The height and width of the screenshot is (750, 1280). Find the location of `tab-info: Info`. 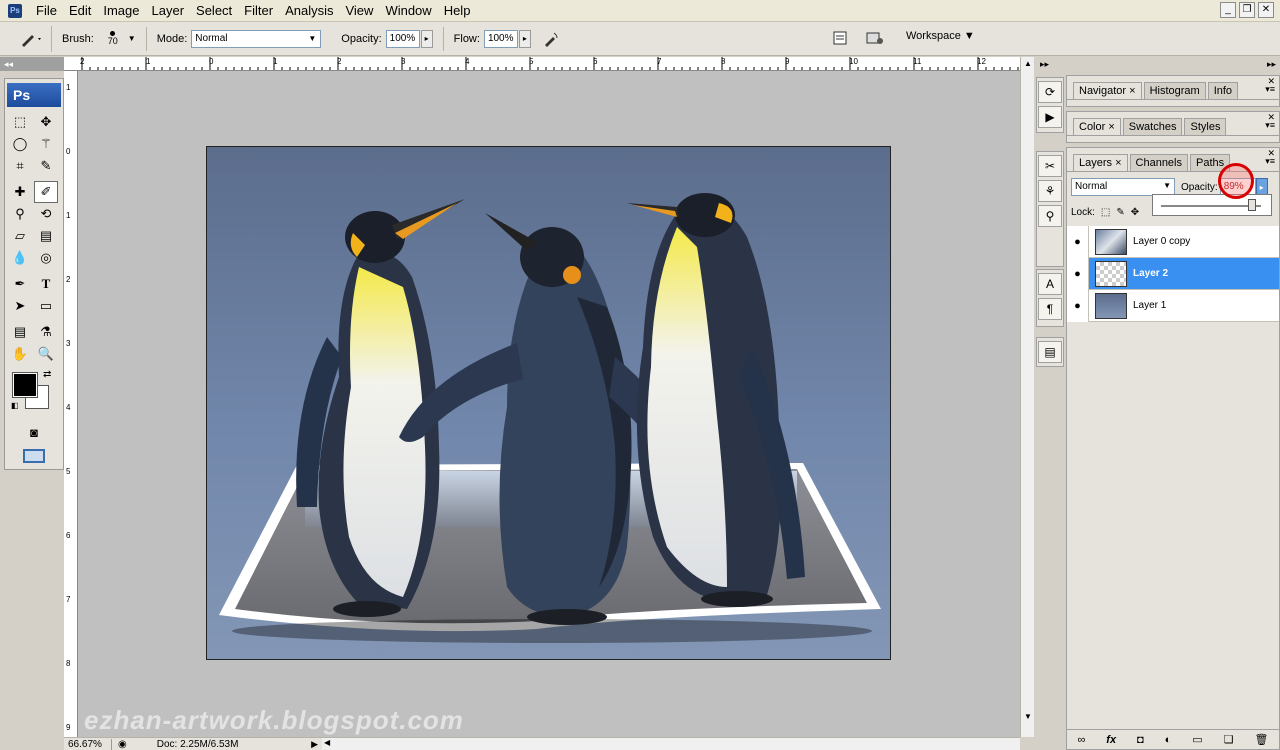

tab-info: Info is located at coordinates (1223, 90).